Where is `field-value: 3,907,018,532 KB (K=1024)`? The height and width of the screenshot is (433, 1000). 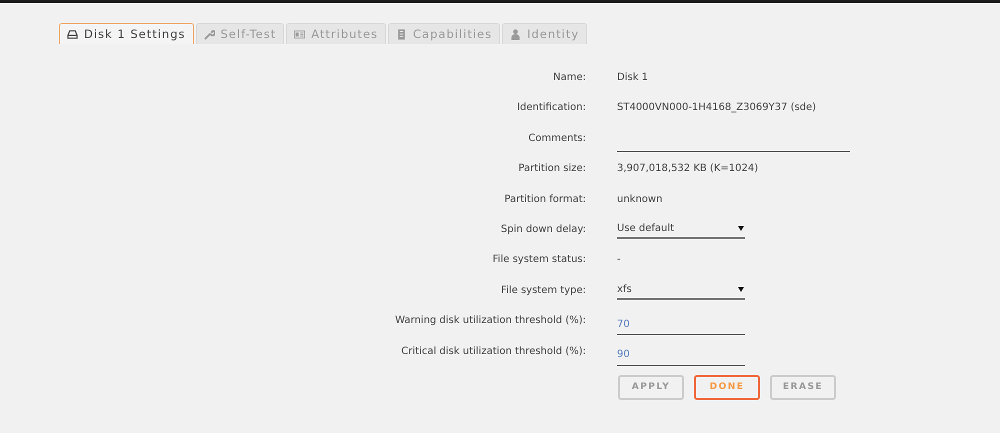
field-value: 3,907,018,532 KB (K=1024) is located at coordinates (687, 168).